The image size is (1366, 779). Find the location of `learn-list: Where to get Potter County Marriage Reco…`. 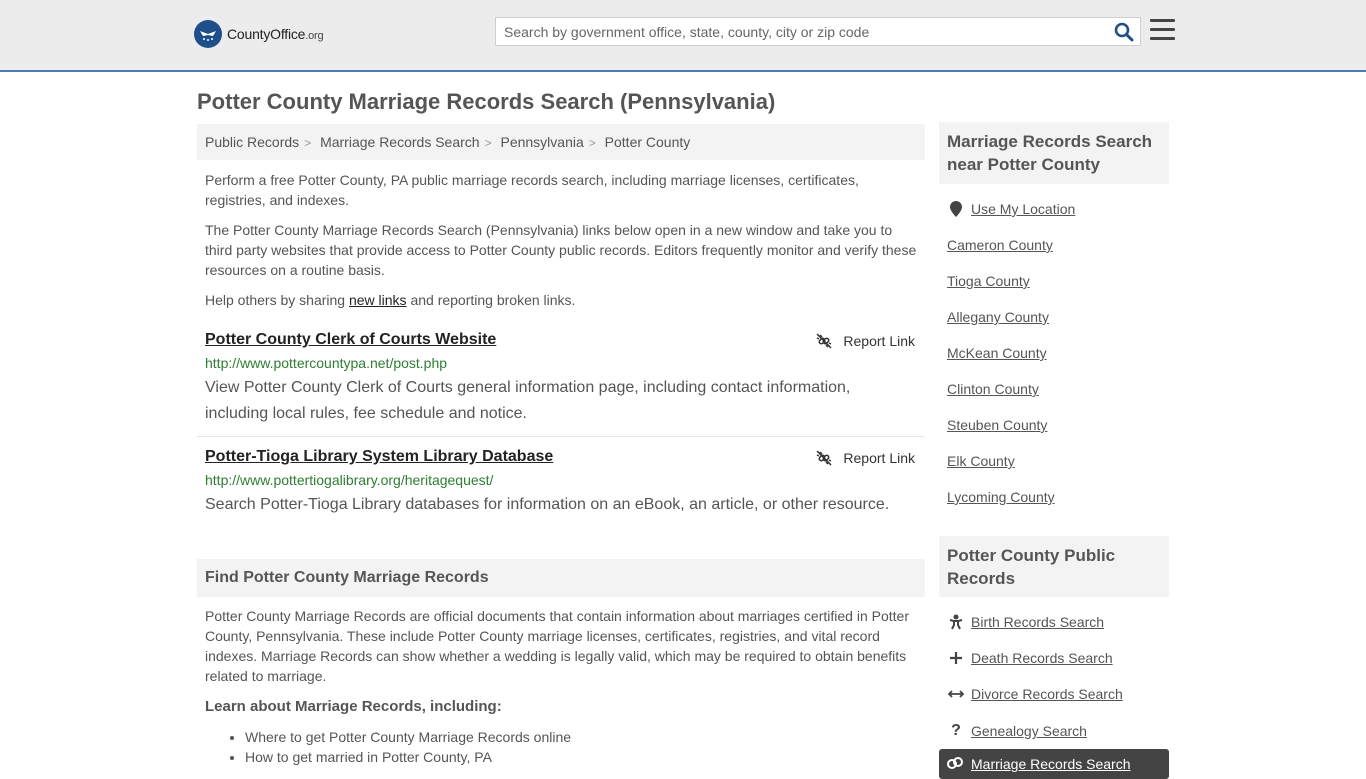

learn-list: Where to get Potter County Marriage Reco… is located at coordinates (408, 747).